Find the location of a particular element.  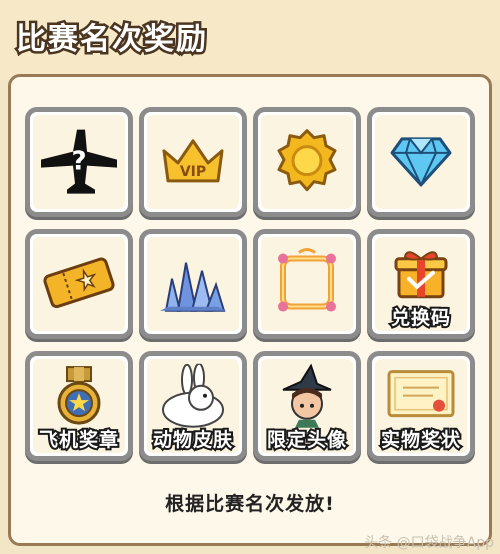

gold-coin-icon is located at coordinates (307, 160).